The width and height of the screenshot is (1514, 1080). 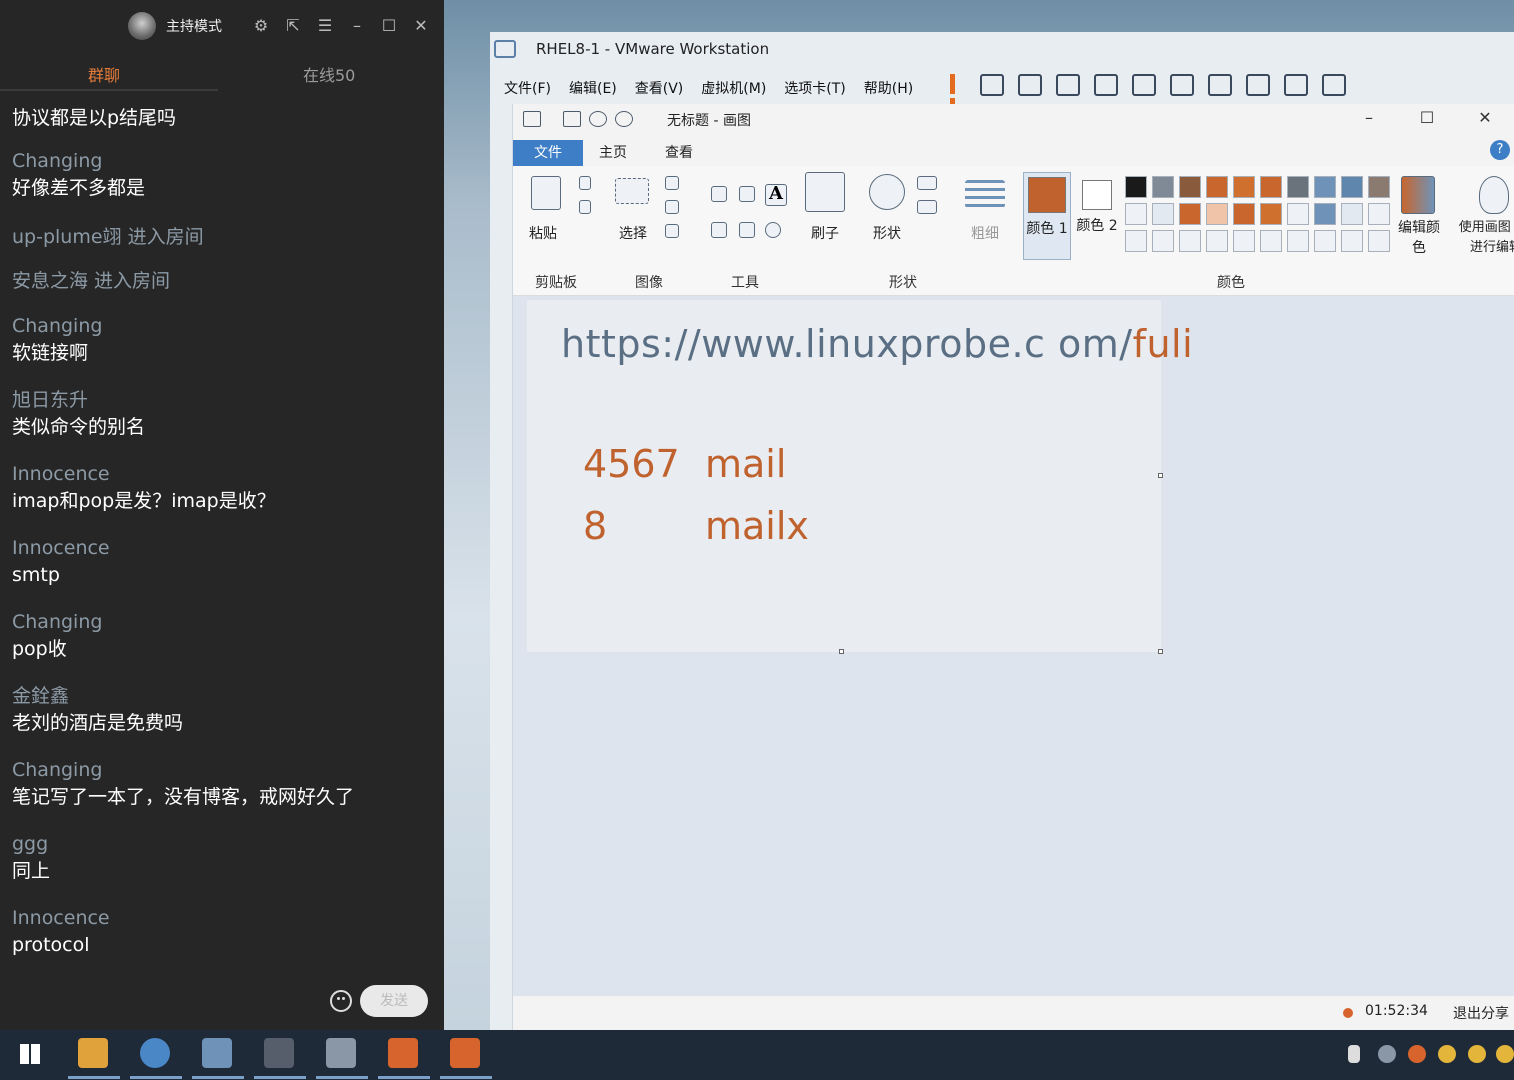 I want to click on tab-file: 文件, so click(x=548, y=153).